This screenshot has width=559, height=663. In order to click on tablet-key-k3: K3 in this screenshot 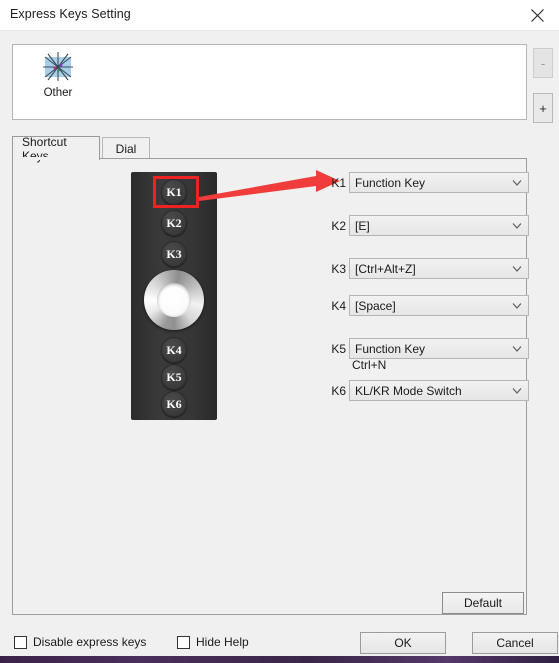, I will do `click(174, 254)`.